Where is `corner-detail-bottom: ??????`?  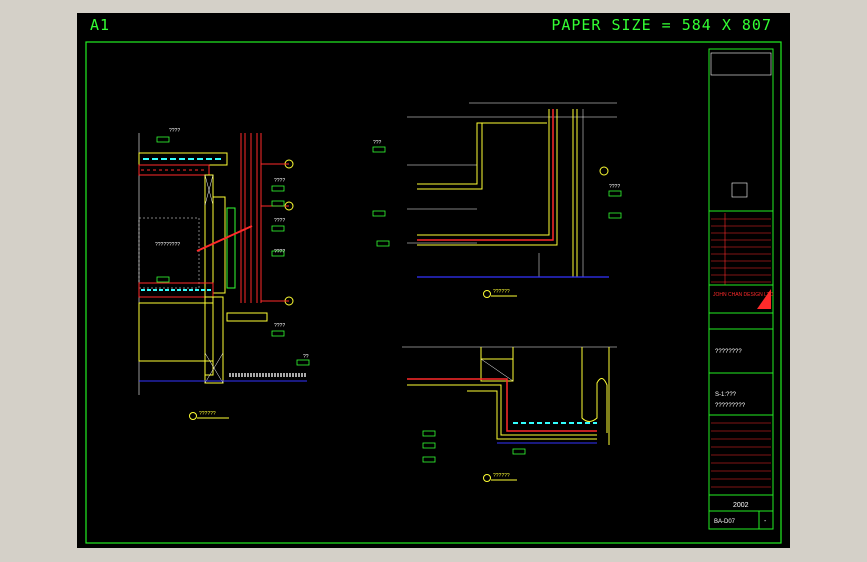 corner-detail-bottom: ?????? is located at coordinates (509, 414).